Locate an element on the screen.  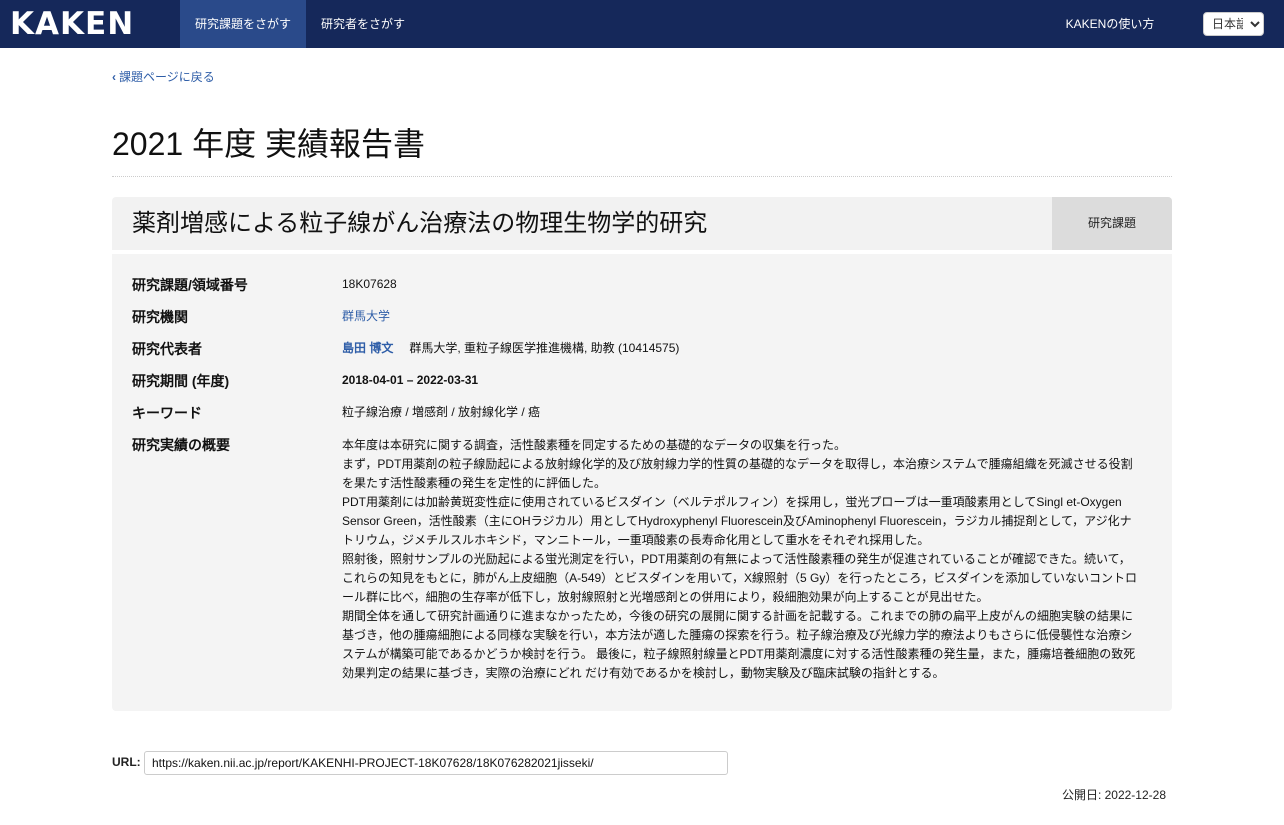
title-divider is located at coordinates (642, 176).